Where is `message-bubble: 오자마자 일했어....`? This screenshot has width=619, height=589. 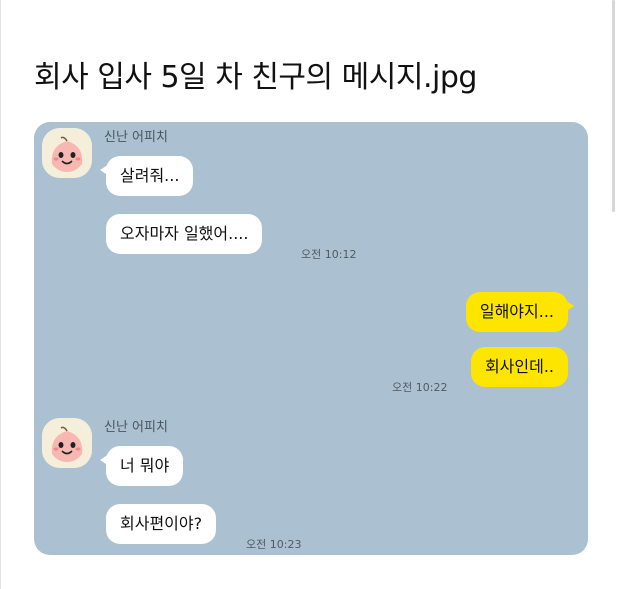 message-bubble: 오자마자 일했어.... is located at coordinates (184, 234).